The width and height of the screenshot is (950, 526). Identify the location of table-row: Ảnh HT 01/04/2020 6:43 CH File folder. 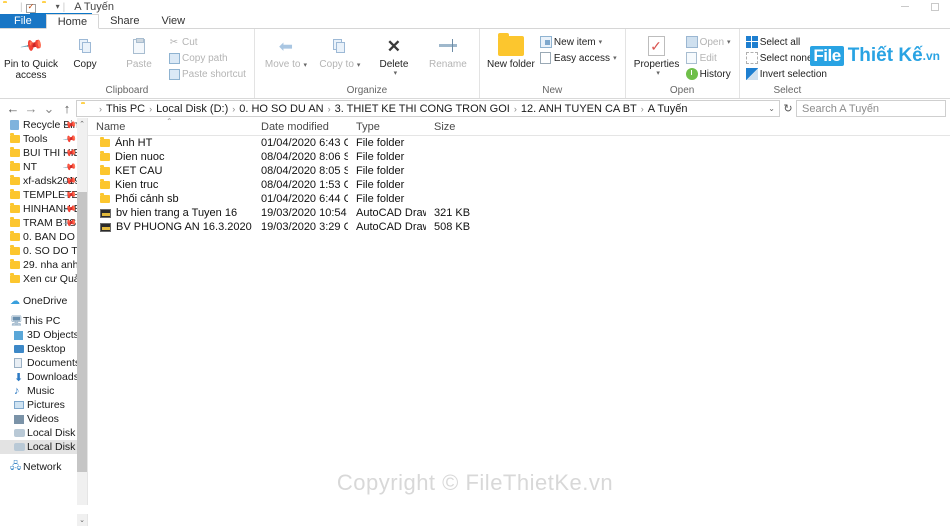
(519, 143).